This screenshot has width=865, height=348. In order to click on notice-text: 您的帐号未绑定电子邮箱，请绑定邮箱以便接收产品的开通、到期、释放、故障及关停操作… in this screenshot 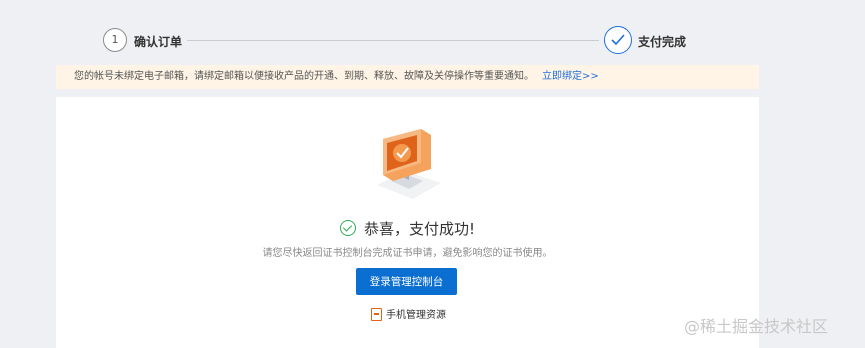, I will do `click(304, 76)`.